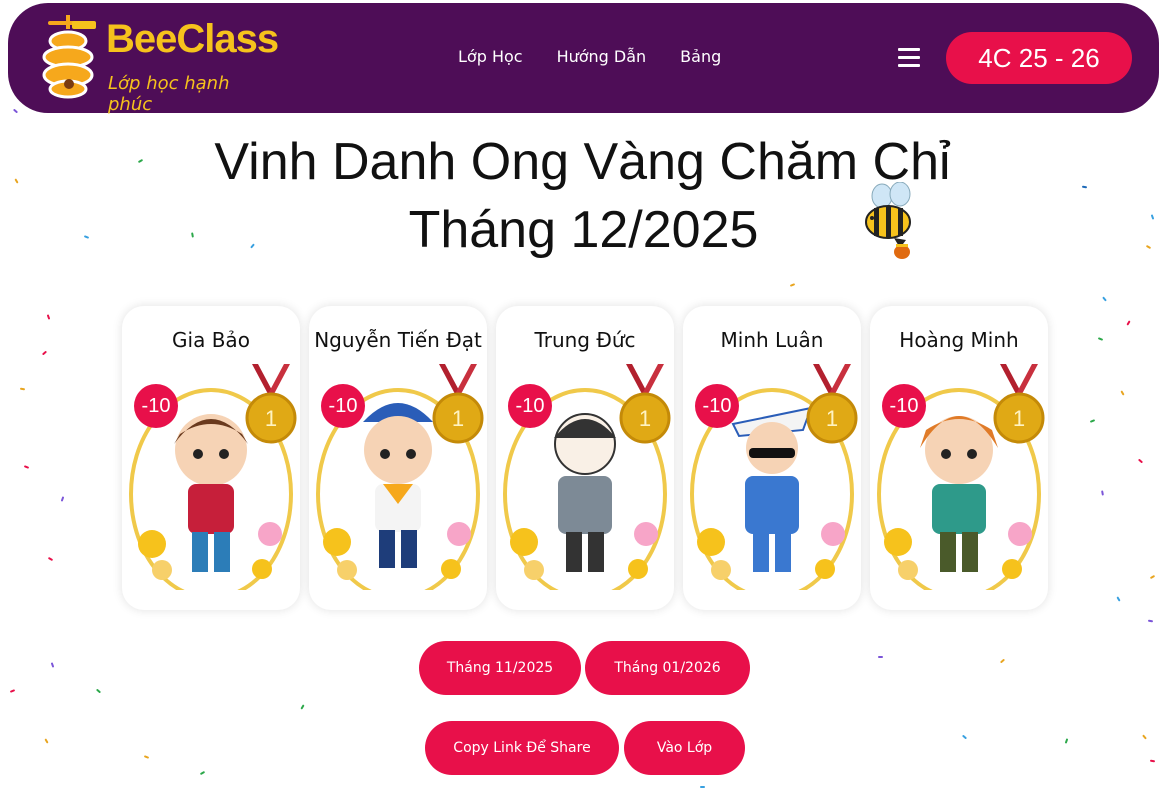 The width and height of the screenshot is (1167, 791). I want to click on student-card: Nguyễn Tiến Đạt -10 1, so click(398, 458).